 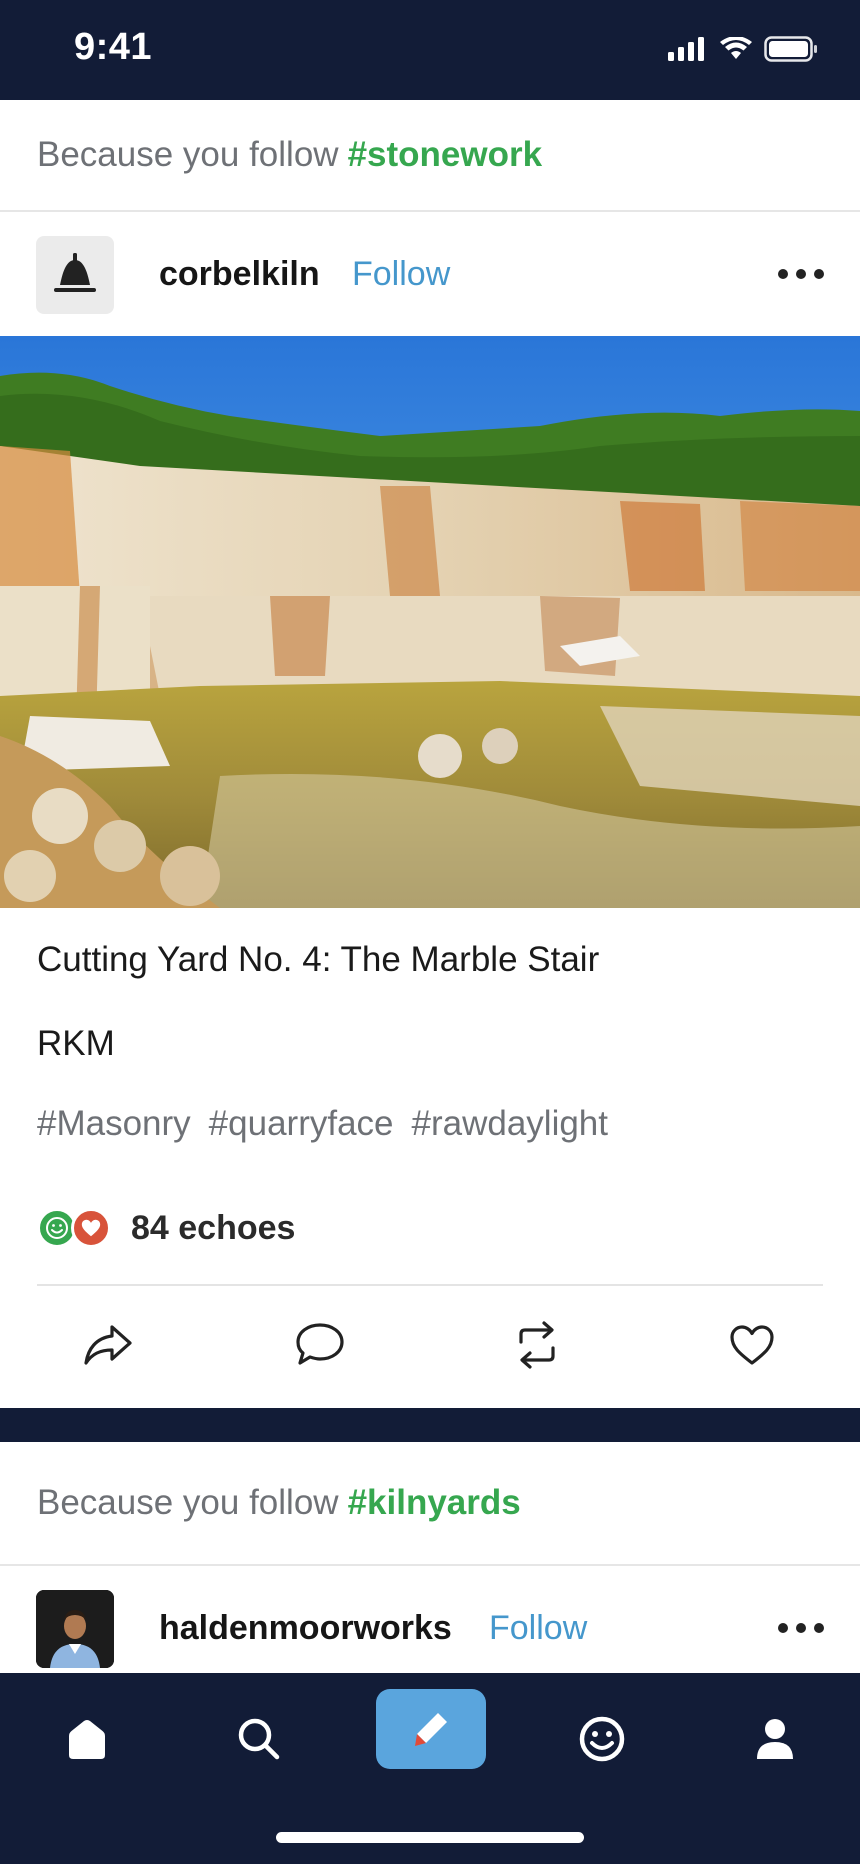 I want to click on echo-icons, so click(x=75, y=1228).